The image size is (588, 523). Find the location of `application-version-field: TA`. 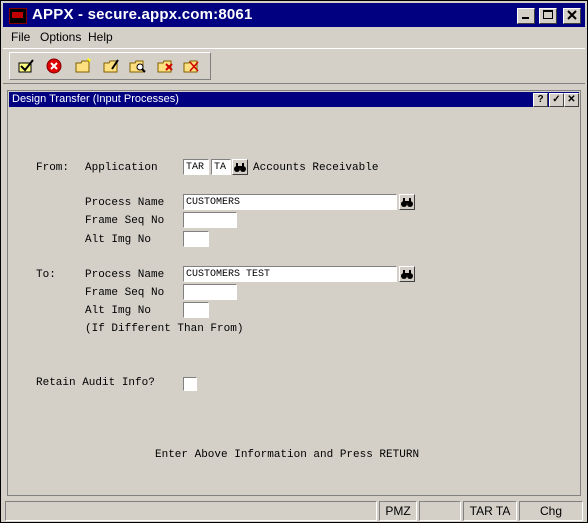

application-version-field: TA is located at coordinates (221, 167).